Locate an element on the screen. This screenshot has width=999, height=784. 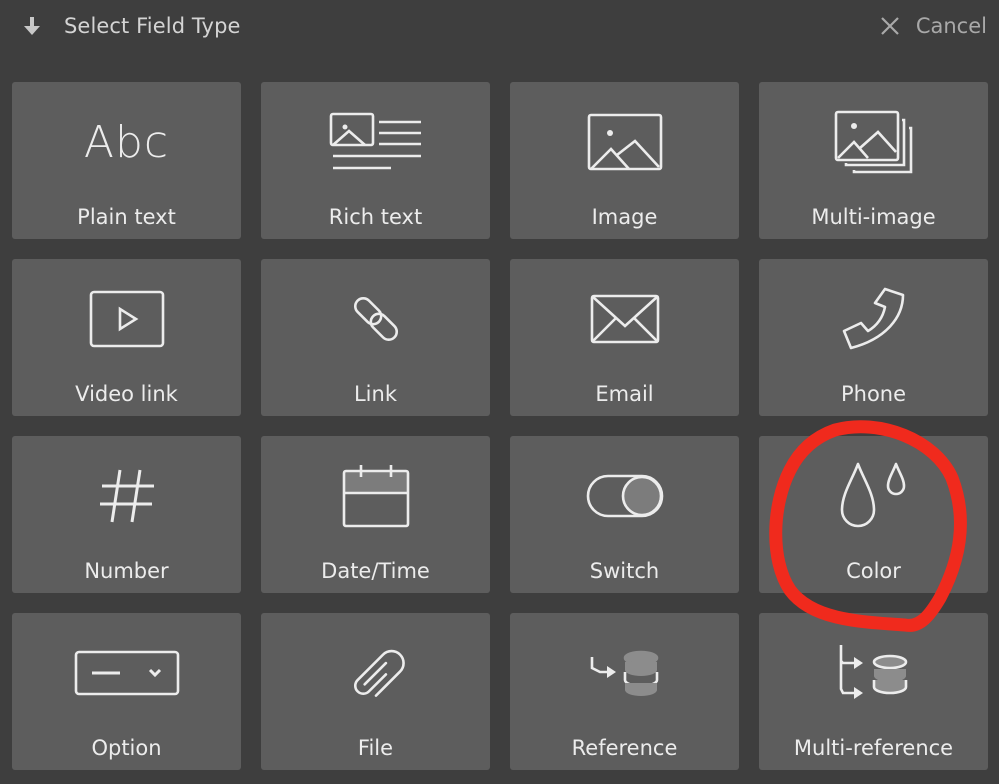
field-type-image: Image is located at coordinates (624, 160).